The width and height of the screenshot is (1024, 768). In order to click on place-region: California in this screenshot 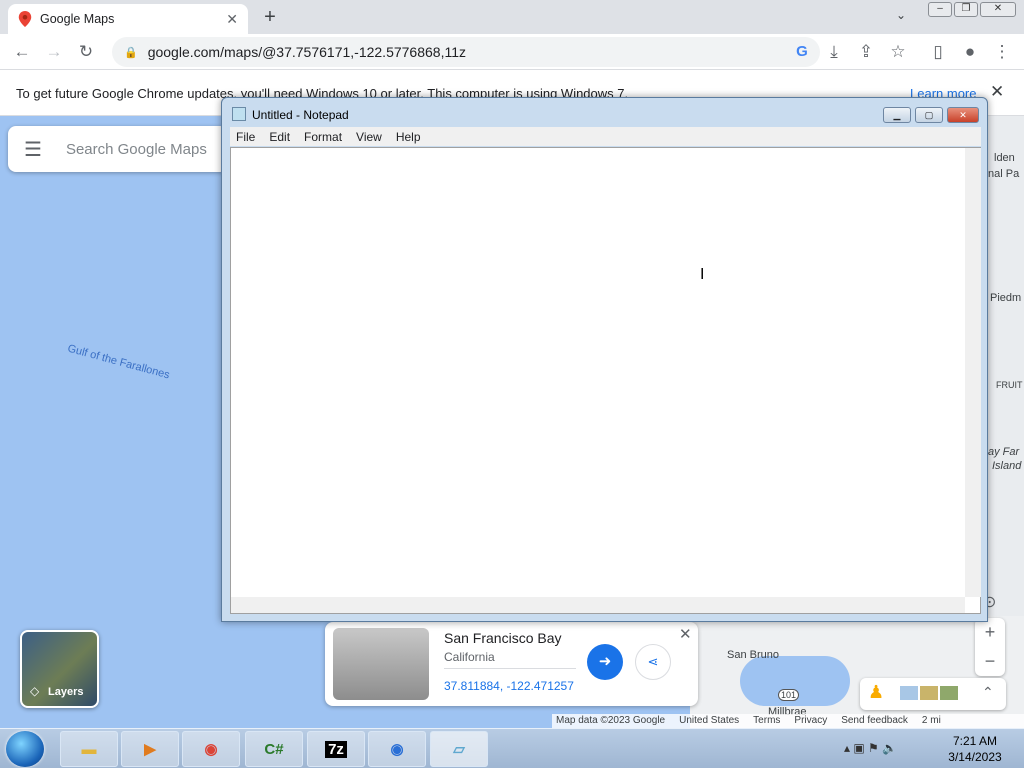, I will do `click(469, 657)`.